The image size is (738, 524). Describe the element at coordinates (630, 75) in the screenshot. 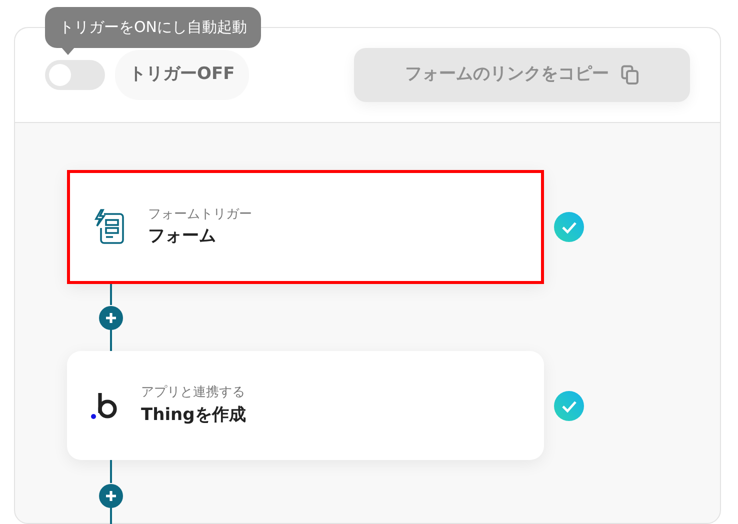

I see `copy-icon` at that location.